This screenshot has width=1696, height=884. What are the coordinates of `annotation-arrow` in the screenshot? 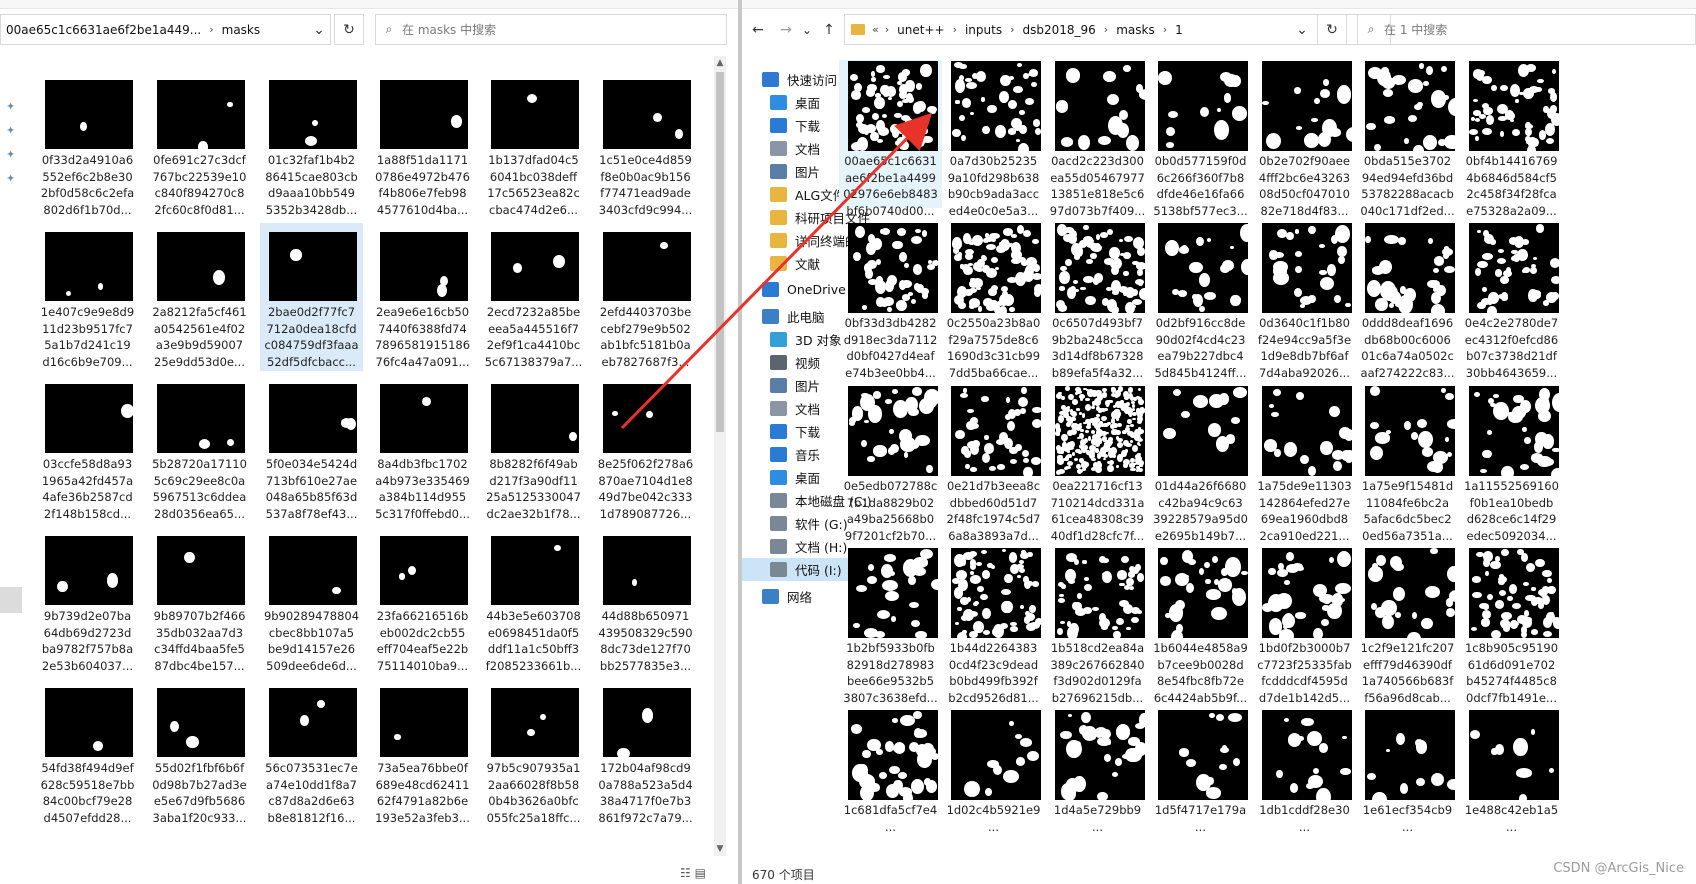 It's located at (776, 271).